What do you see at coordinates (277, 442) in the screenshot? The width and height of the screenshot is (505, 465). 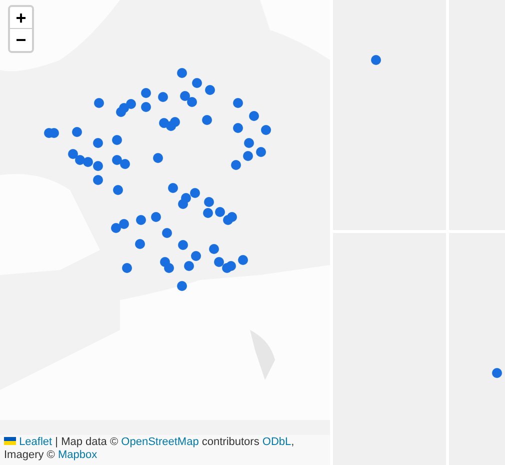 I see `odbl-link: ODbL` at bounding box center [277, 442].